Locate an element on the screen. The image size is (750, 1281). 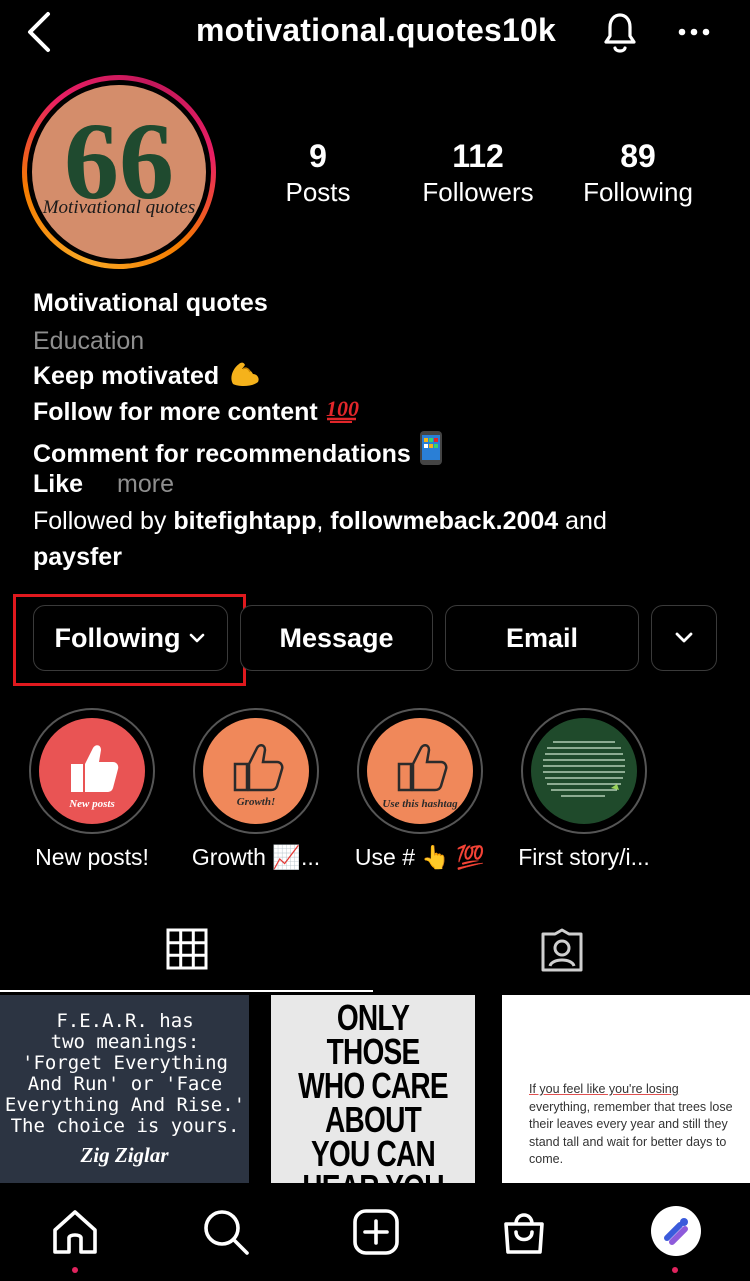
email-button: Email is located at coordinates (542, 638).